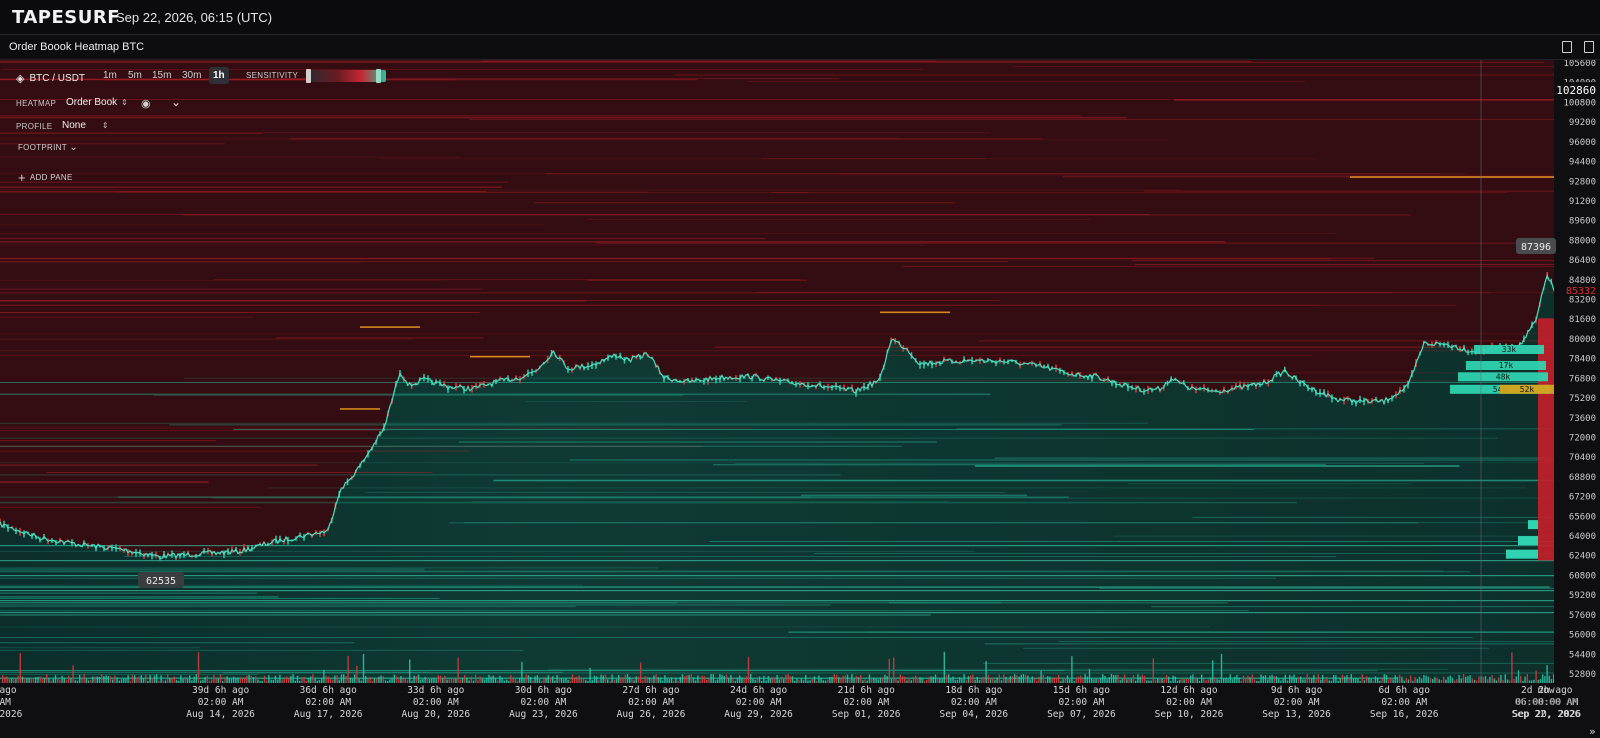 Image resolution: width=1600 pixels, height=738 pixels. Describe the element at coordinates (346, 76) in the screenshot. I see `sensitivity-slider` at that location.